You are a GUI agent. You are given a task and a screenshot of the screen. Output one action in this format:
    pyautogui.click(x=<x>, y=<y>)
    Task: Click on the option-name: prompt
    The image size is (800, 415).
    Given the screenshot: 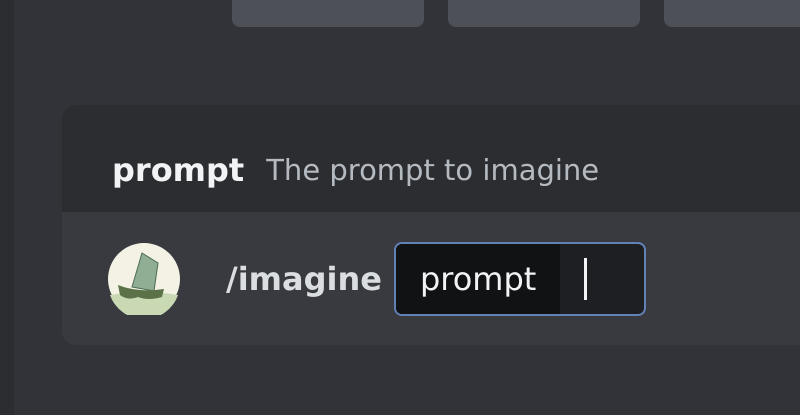 What is the action you would take?
    pyautogui.click(x=178, y=170)
    